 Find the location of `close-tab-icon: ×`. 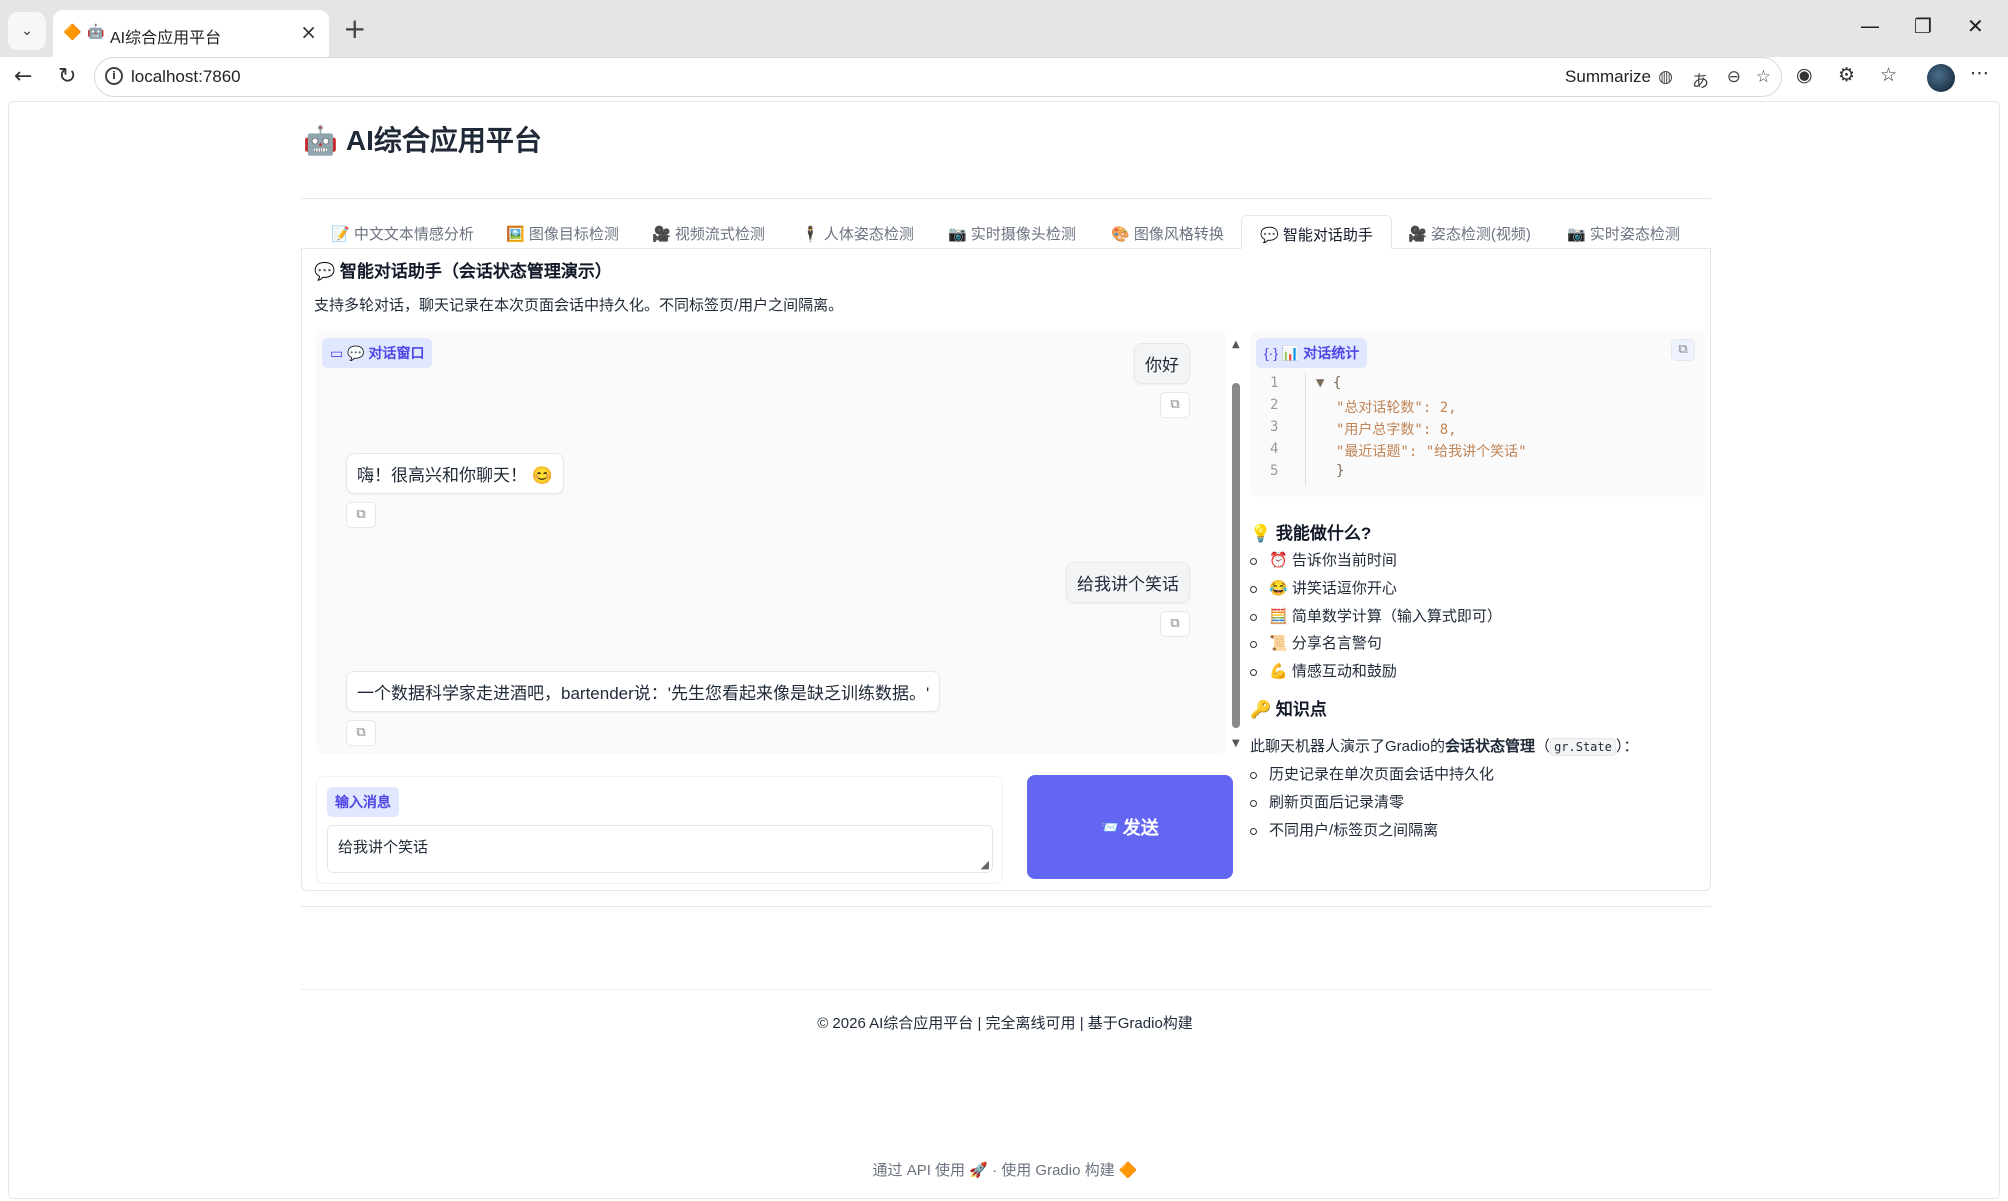

close-tab-icon: × is located at coordinates (308, 32).